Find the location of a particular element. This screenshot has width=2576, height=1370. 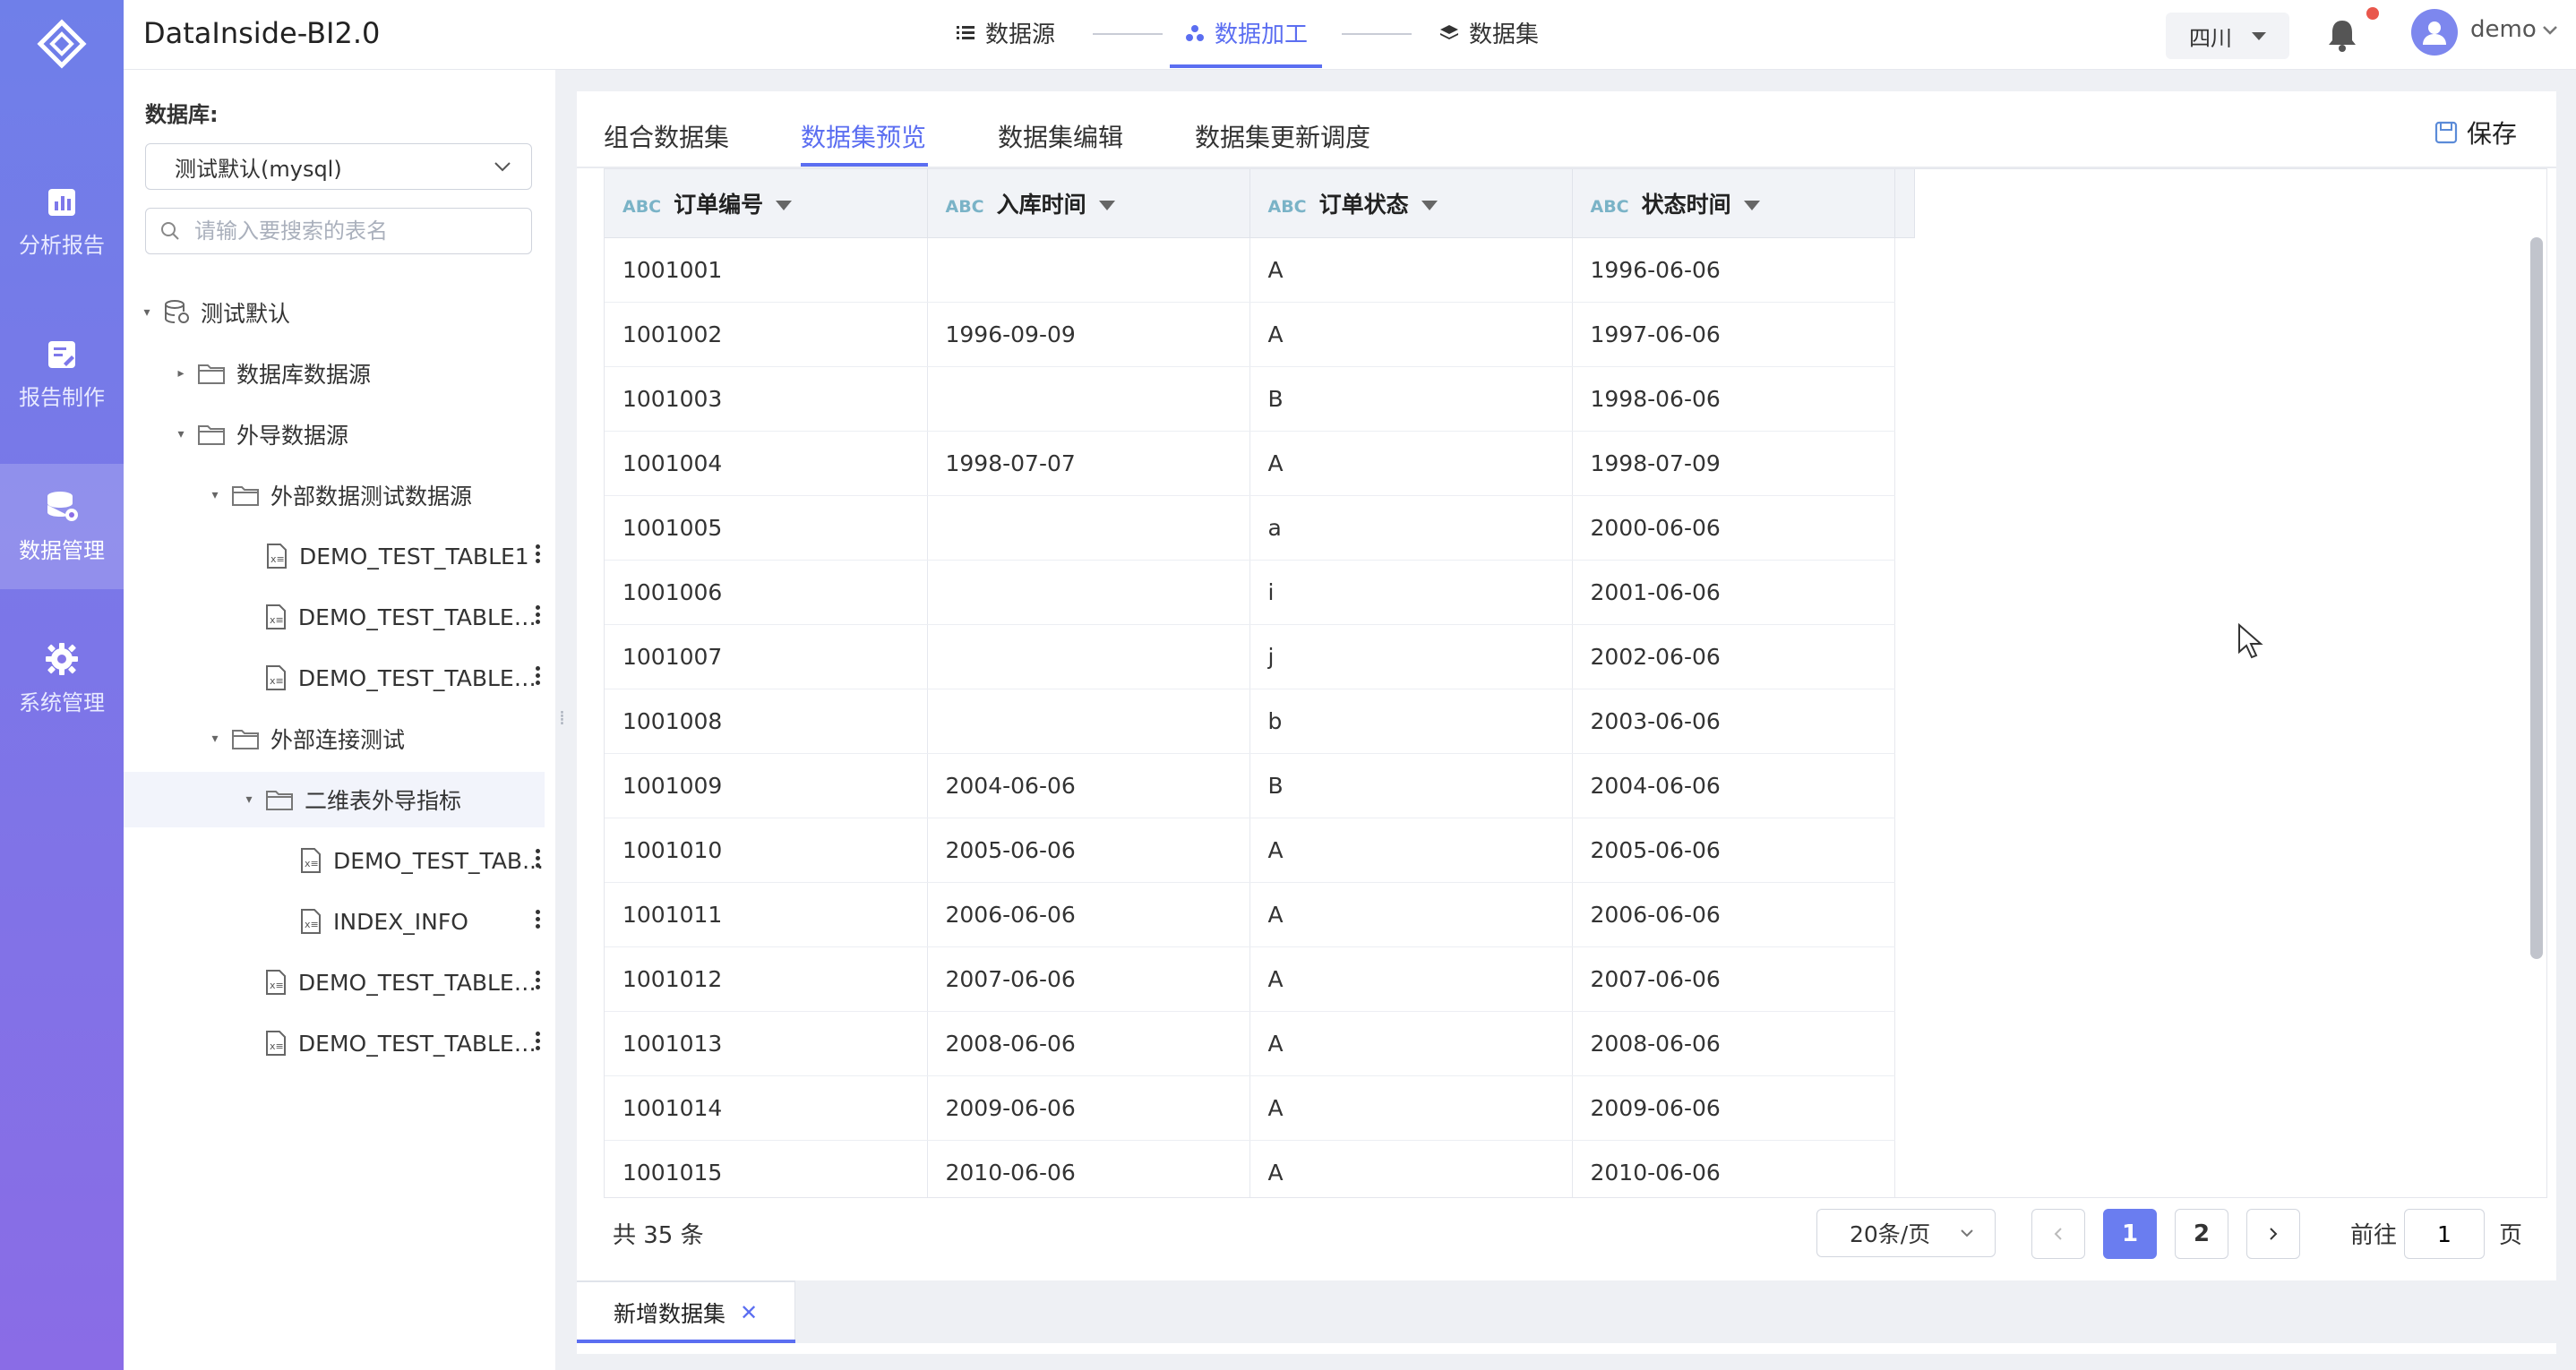

page-button-2: 2 is located at coordinates (2201, 1234).